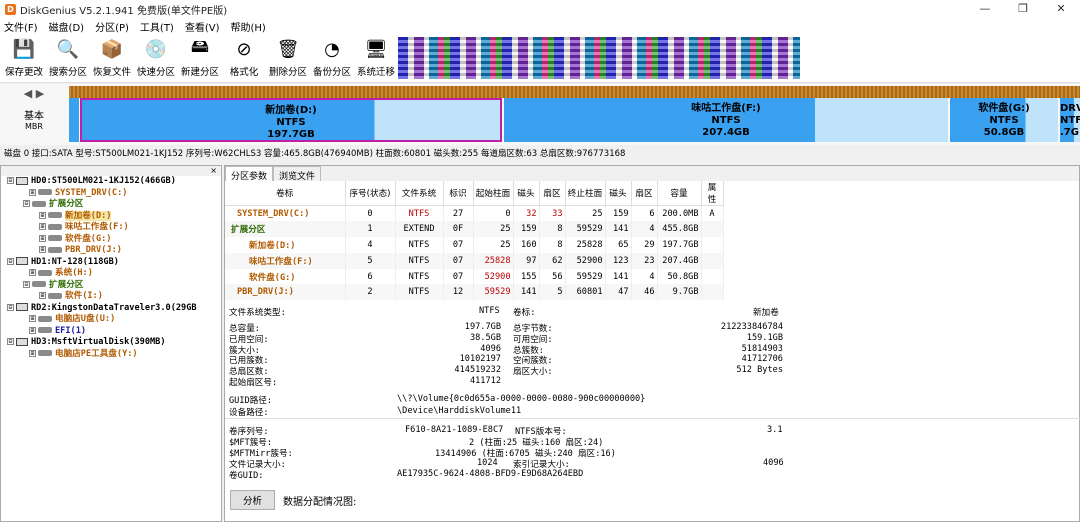 The width and height of the screenshot is (1080, 522). I want to click on table-row: SYSTEM_DRV(C:) 0 NTFS 27 0 32 33 25 159 6 200.0MB A, so click(474, 213).